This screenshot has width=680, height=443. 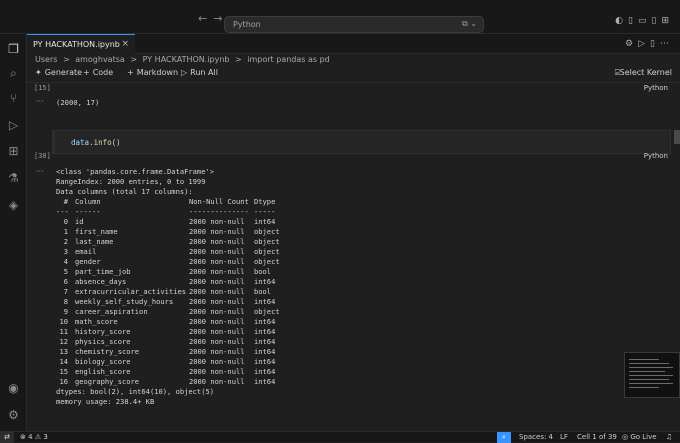 What do you see at coordinates (169, 221) in the screenshot?
I see `table-row: 0 id 2000 non-null int64` at bounding box center [169, 221].